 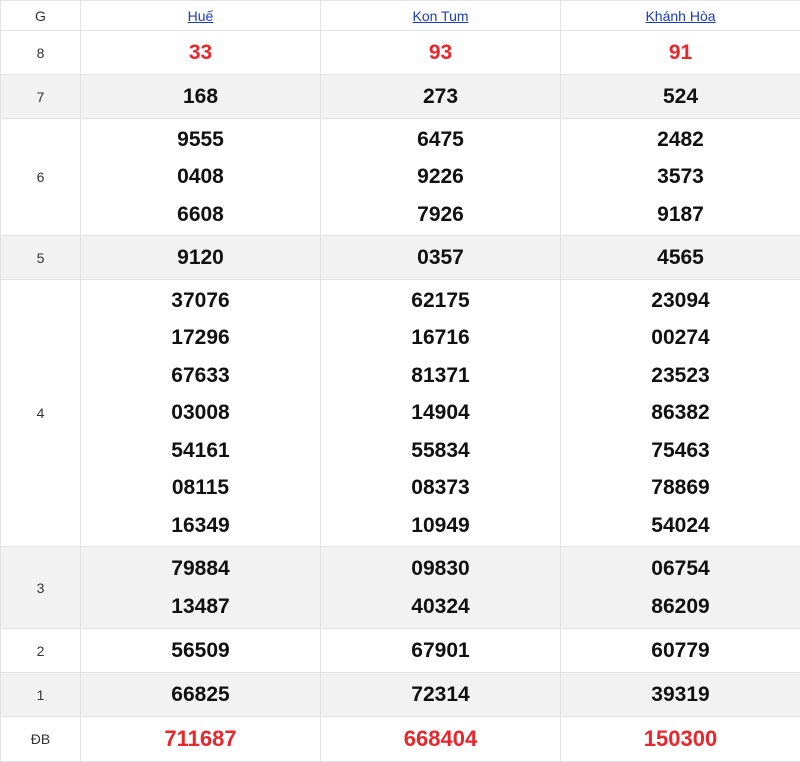 What do you see at coordinates (200, 569) in the screenshot?
I see `result-number: 79884` at bounding box center [200, 569].